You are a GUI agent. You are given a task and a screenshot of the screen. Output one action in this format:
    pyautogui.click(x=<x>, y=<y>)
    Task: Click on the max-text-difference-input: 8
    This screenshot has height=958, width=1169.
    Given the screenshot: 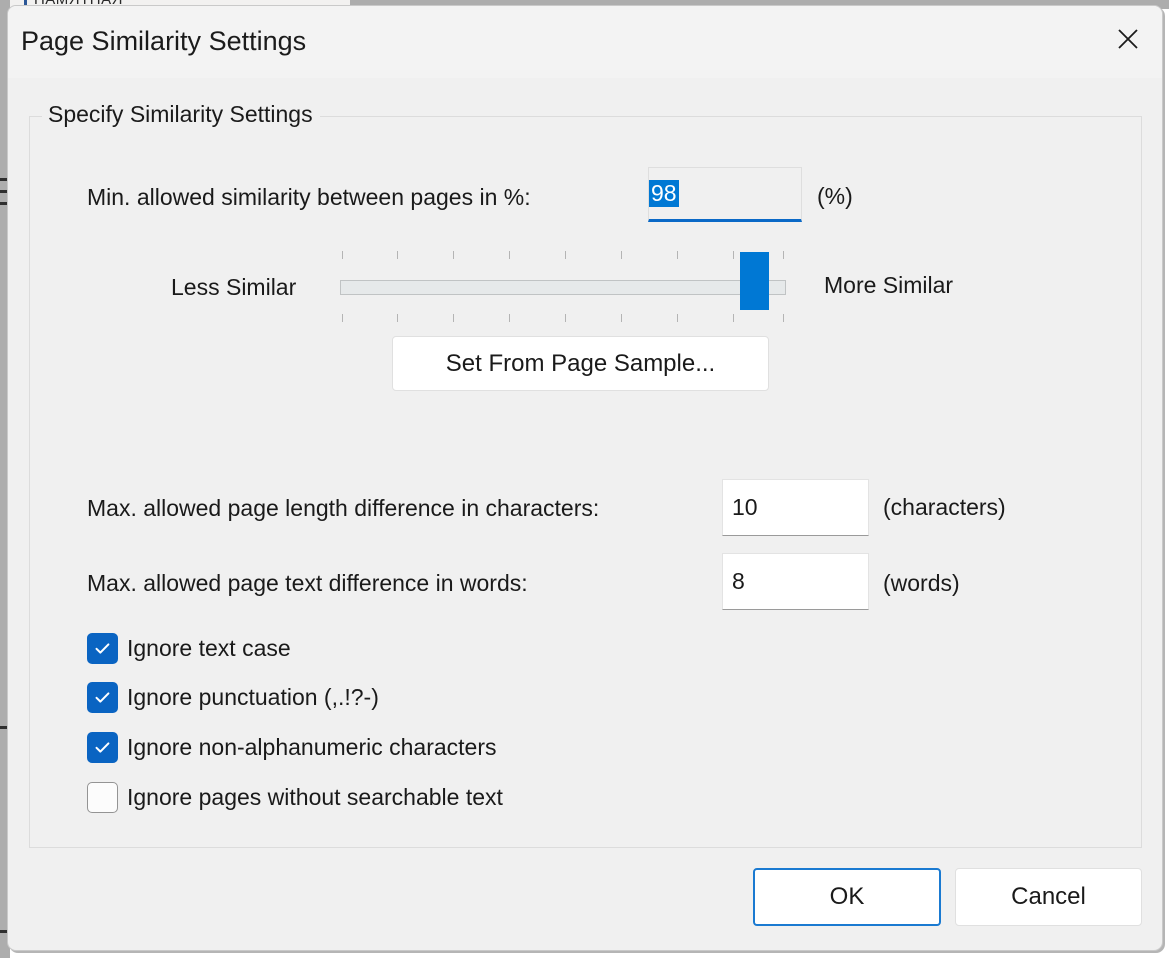 What is the action you would take?
    pyautogui.click(x=795, y=581)
    